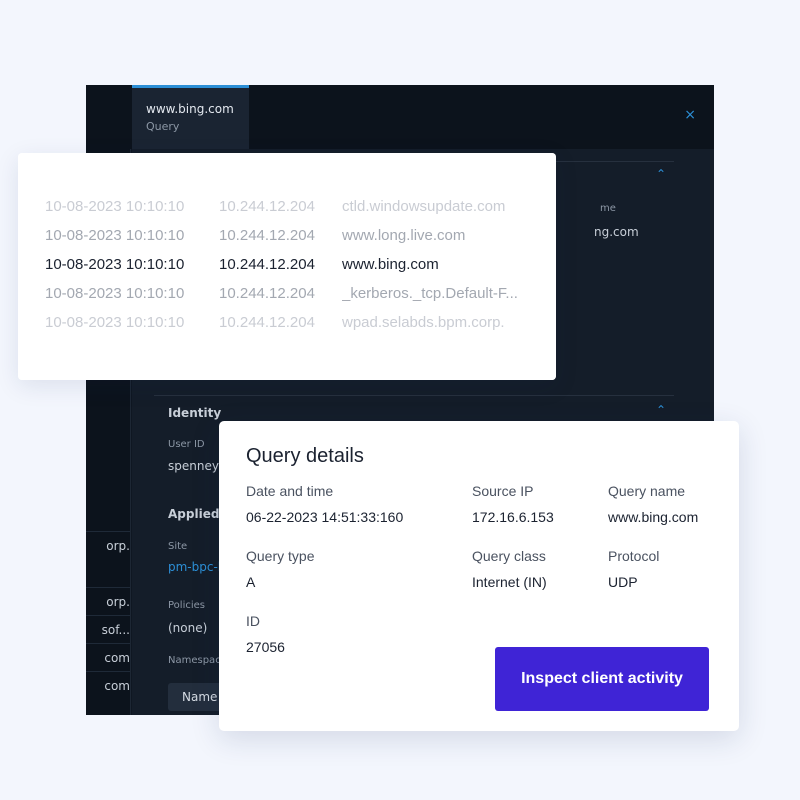 The height and width of the screenshot is (800, 800). What do you see at coordinates (653, 517) in the screenshot?
I see `query-name-value: www.bing.com` at bounding box center [653, 517].